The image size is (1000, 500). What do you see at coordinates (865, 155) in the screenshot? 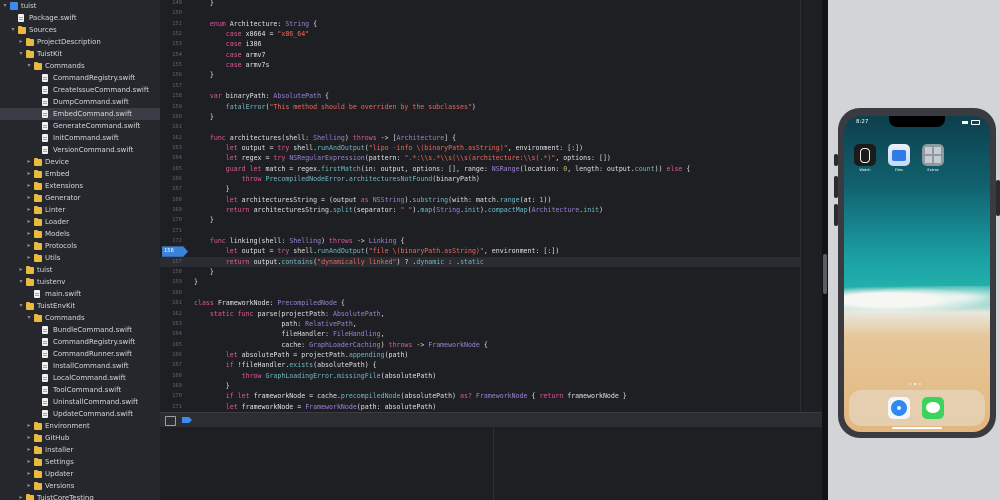
I see `watch-app-icon` at bounding box center [865, 155].